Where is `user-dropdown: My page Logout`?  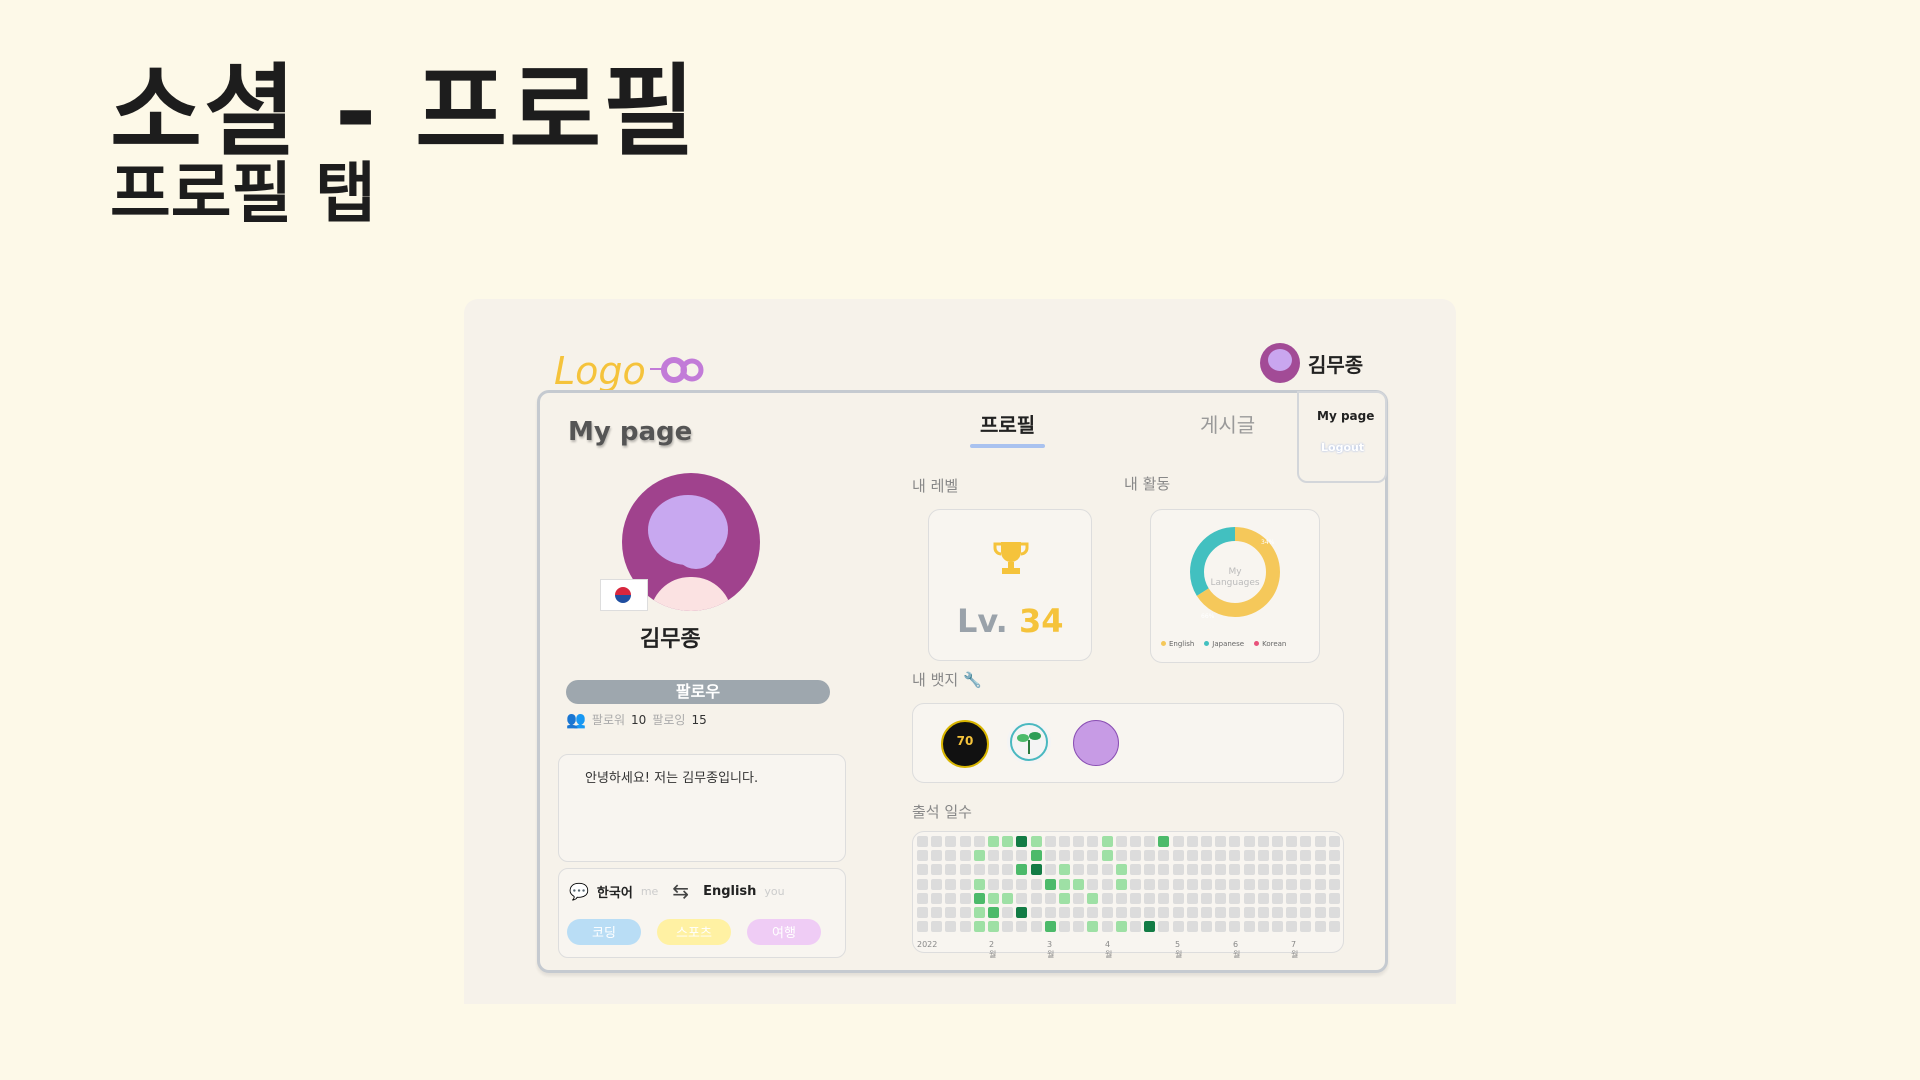 user-dropdown: My page Logout is located at coordinates (1342, 437).